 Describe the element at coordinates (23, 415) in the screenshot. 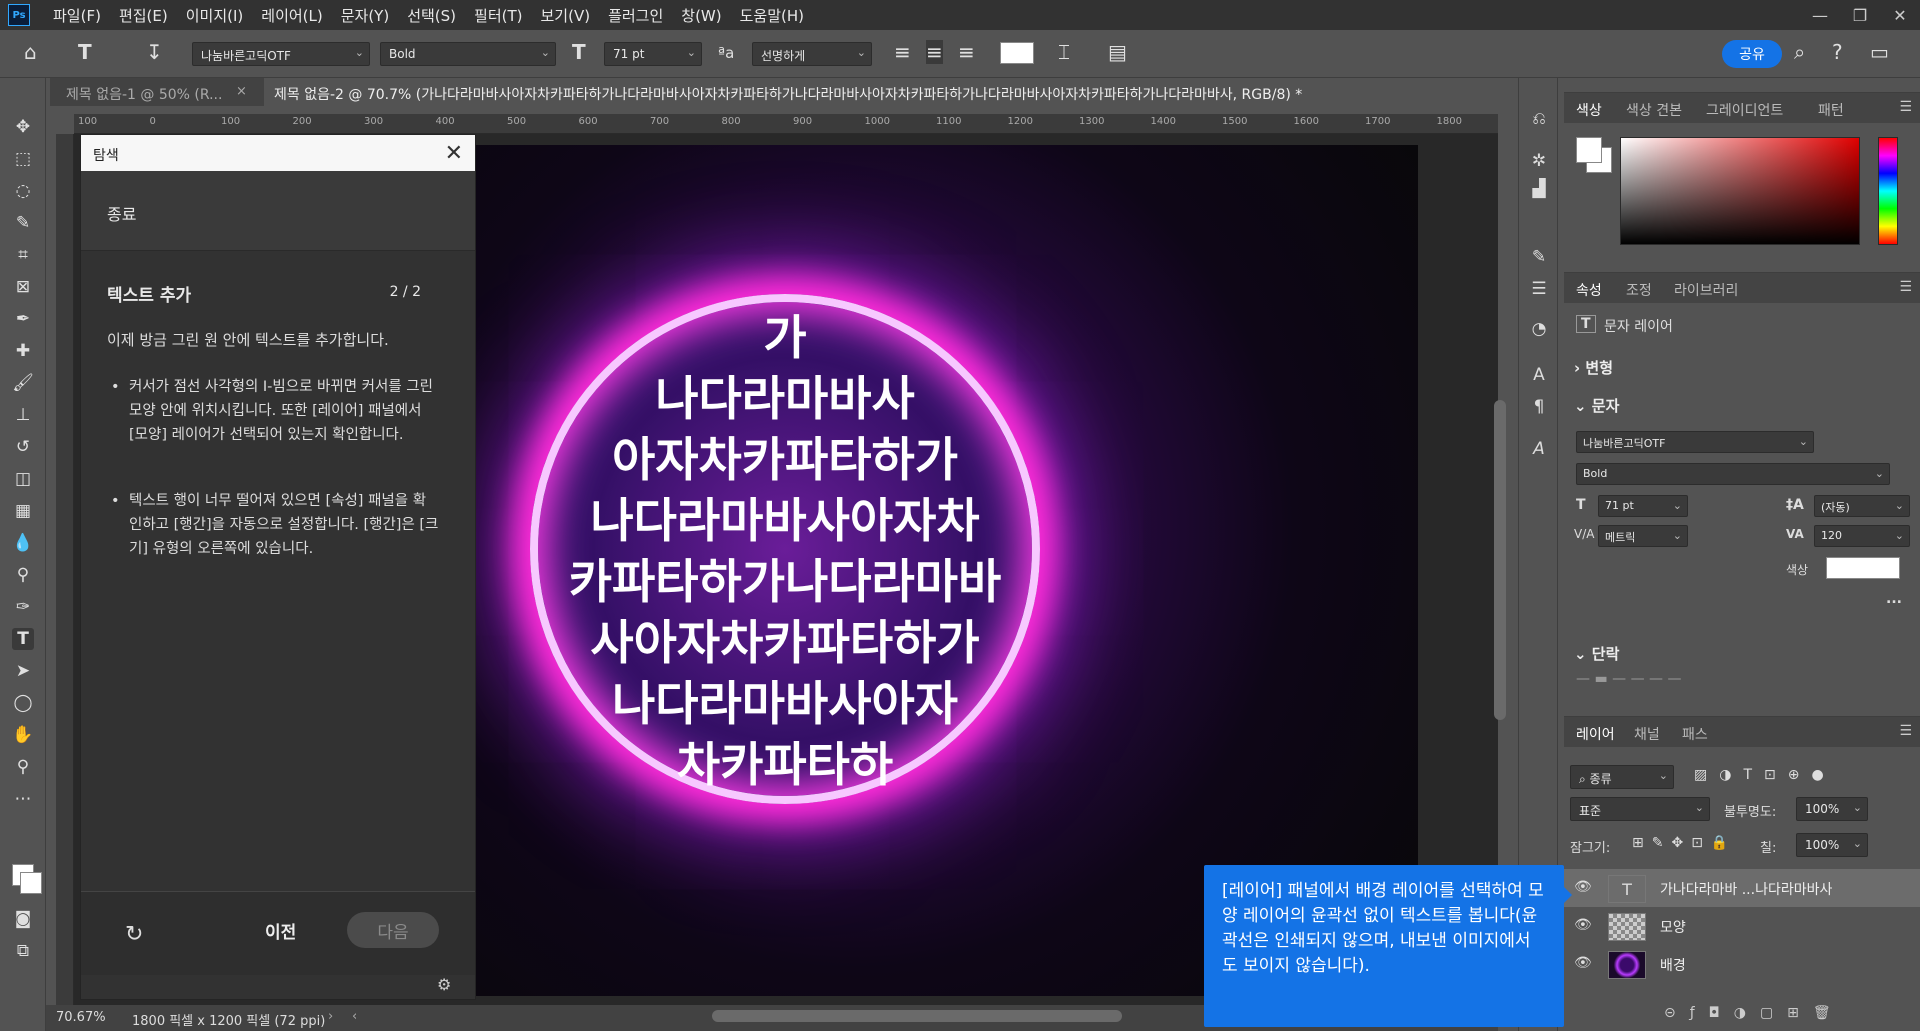

I see `stamp-tool-icon: ⊥` at that location.